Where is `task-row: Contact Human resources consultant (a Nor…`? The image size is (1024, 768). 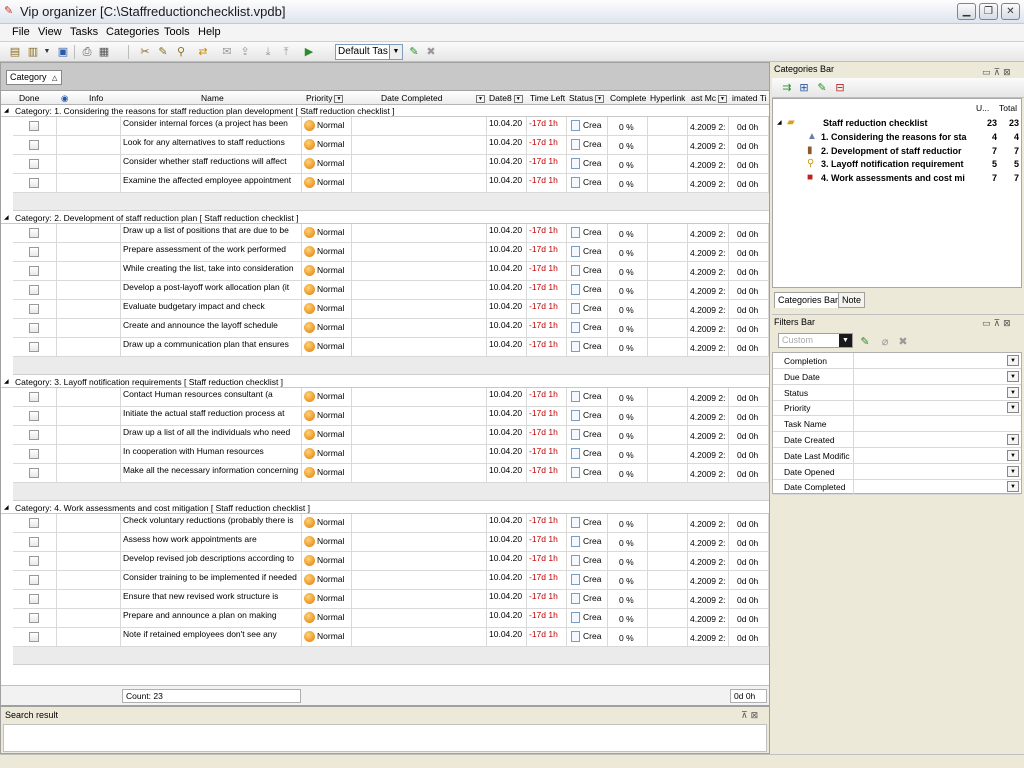
task-row: Contact Human resources consultant (a Nor… is located at coordinates (391, 397).